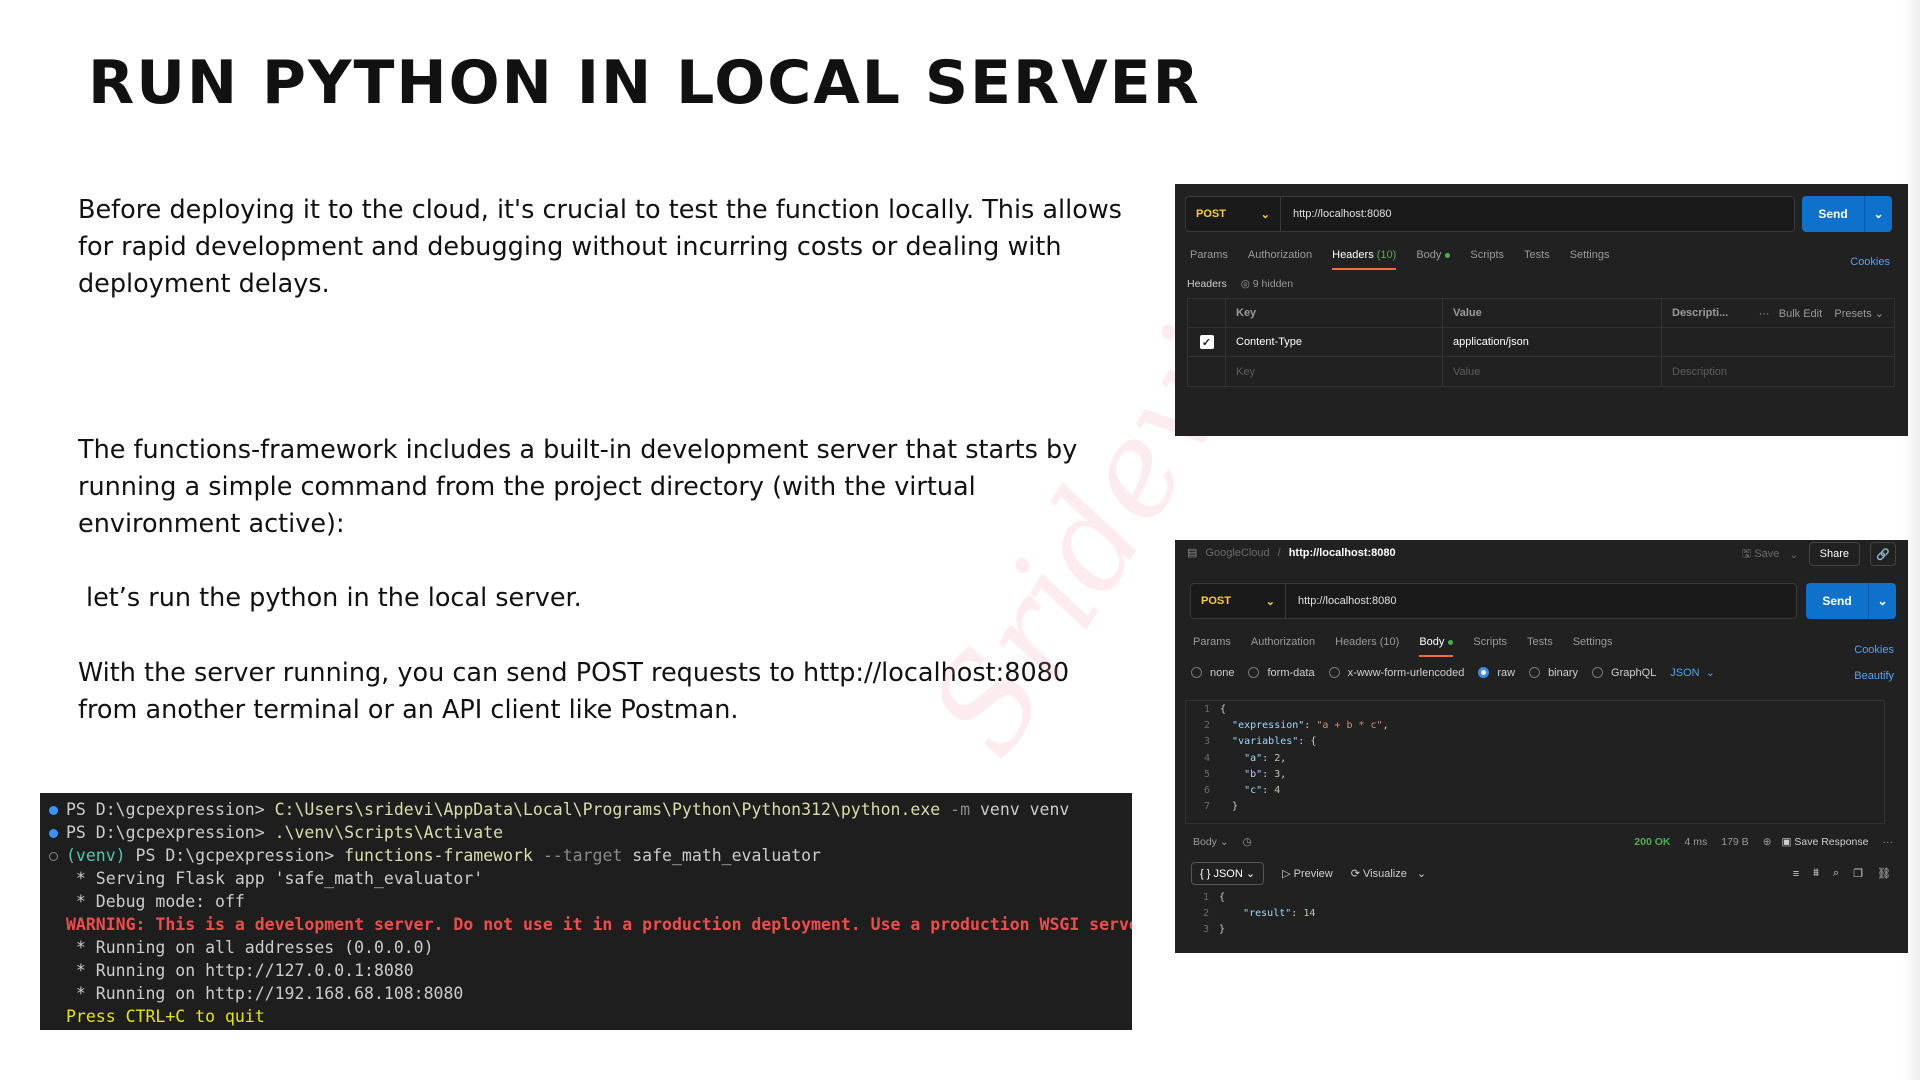  What do you see at coordinates (1385, 726) in the screenshot?
I see `json-punct: ,` at bounding box center [1385, 726].